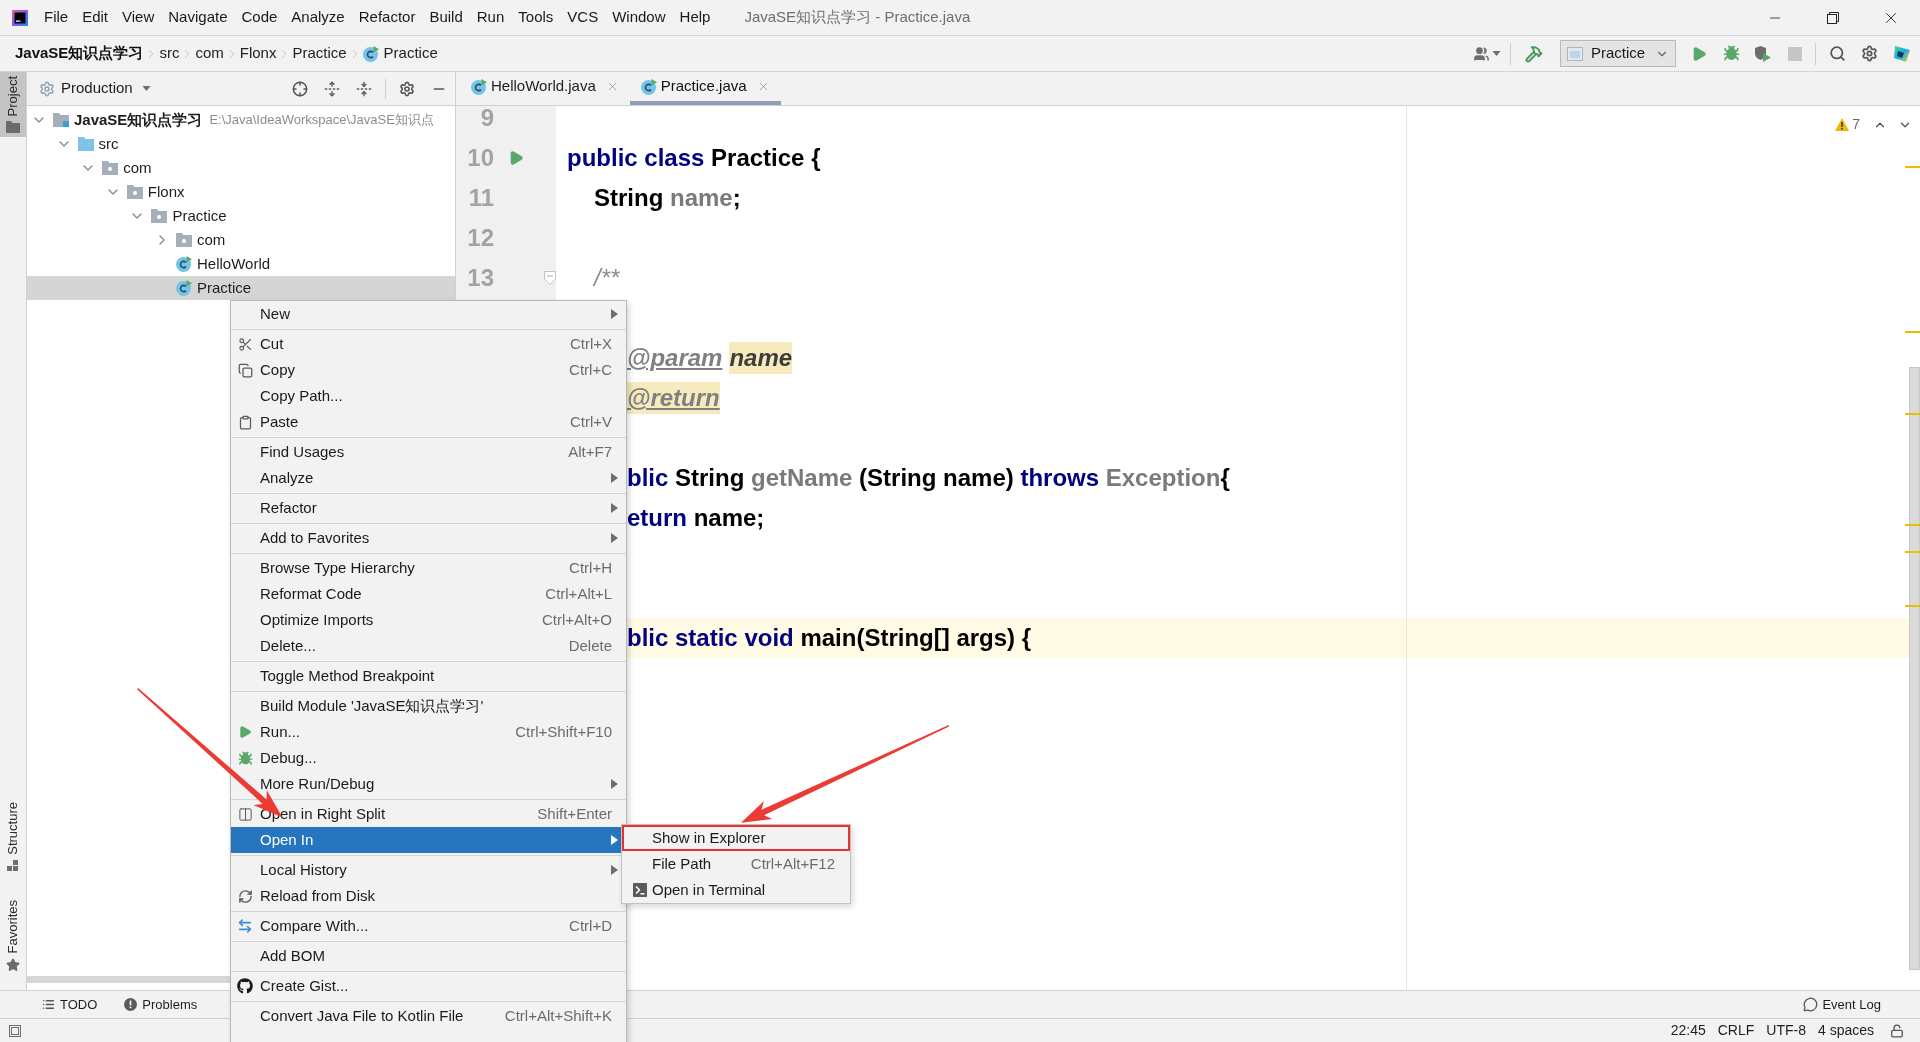  What do you see at coordinates (1481, 53) in the screenshot?
I see `users-icon` at bounding box center [1481, 53].